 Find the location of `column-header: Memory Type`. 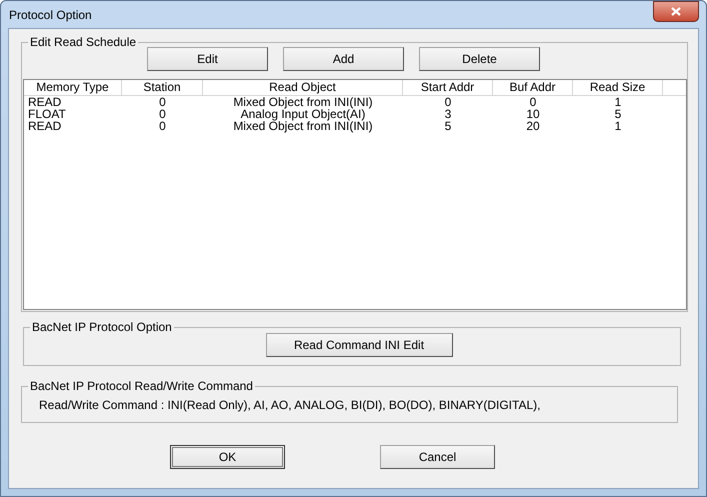

column-header: Memory Type is located at coordinates (73, 87).